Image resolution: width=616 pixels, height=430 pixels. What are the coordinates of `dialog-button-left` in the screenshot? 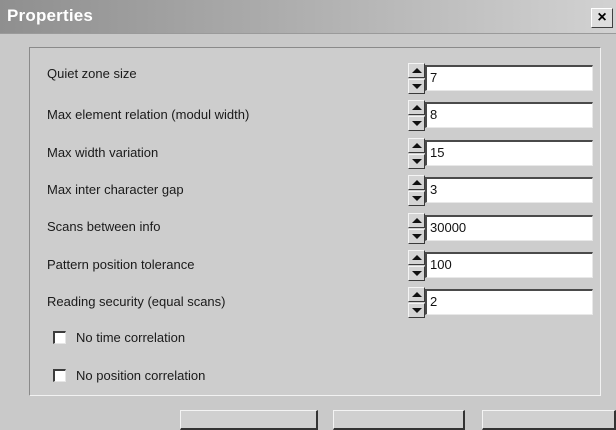 It's located at (249, 420).